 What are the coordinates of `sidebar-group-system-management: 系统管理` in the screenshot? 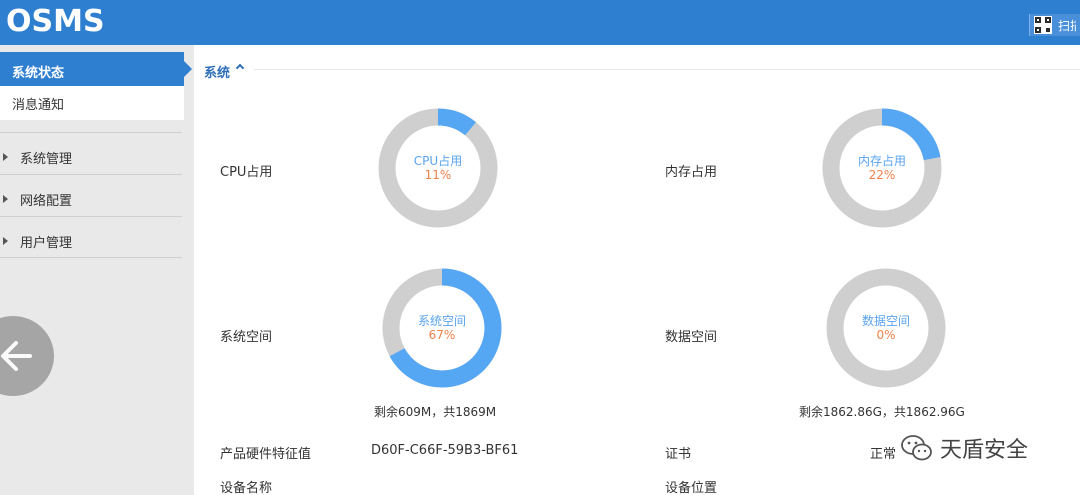 It's located at (91, 153).